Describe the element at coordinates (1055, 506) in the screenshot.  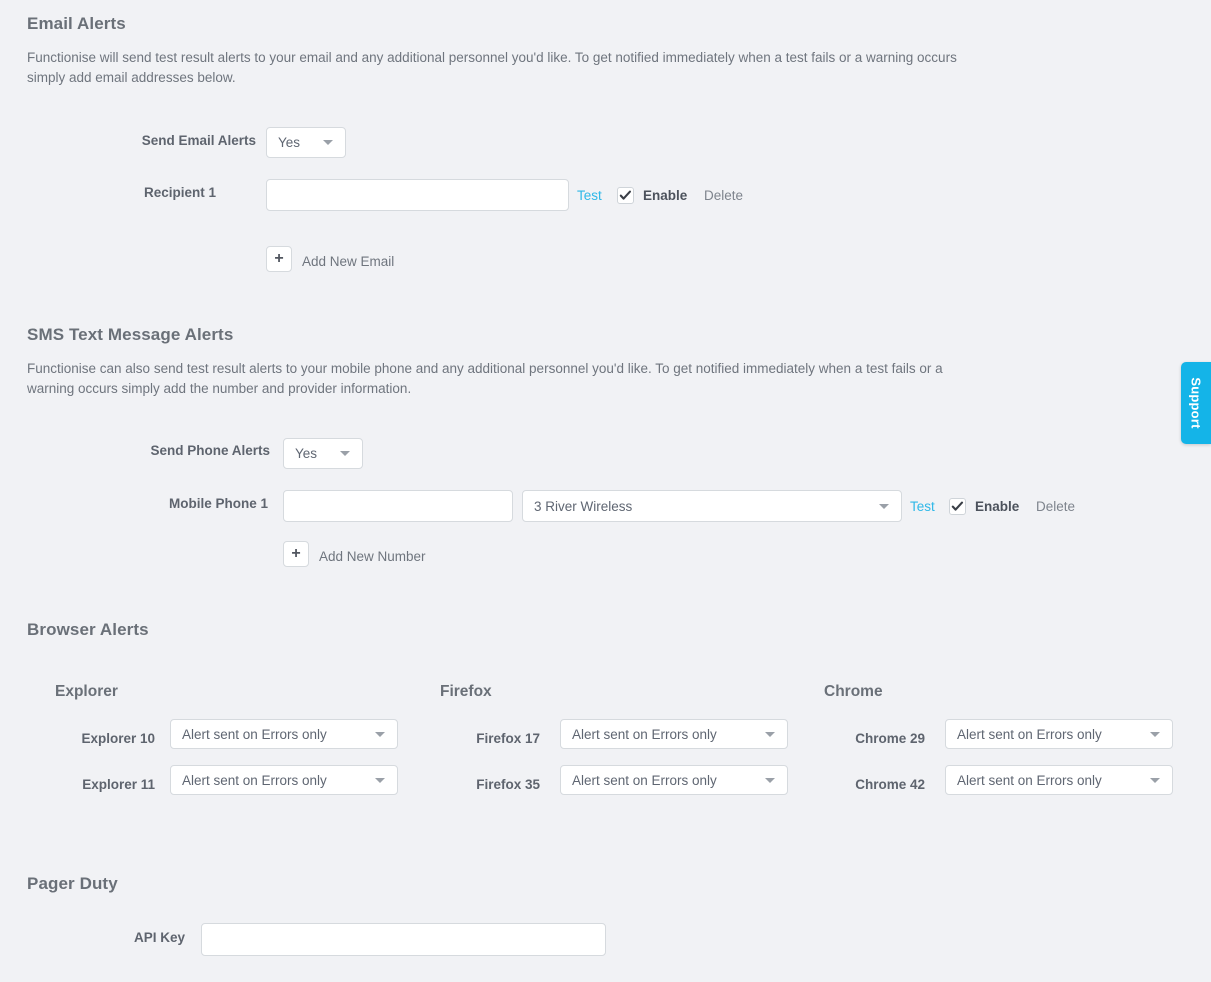
I see `sms-delete-link: Delete` at that location.